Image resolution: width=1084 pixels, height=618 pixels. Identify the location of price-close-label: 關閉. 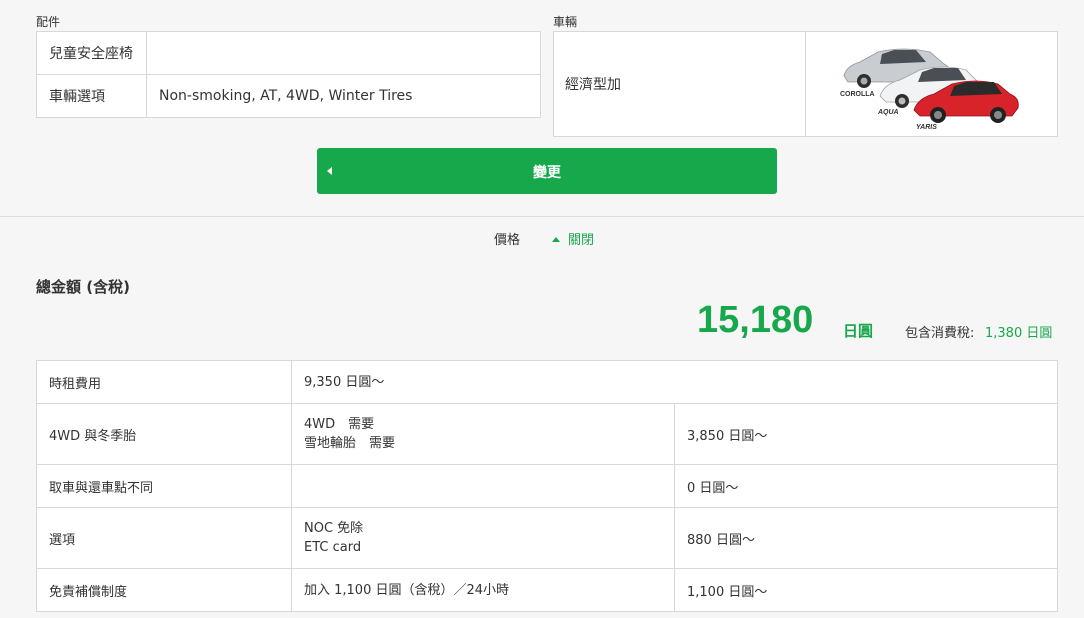
(581, 240).